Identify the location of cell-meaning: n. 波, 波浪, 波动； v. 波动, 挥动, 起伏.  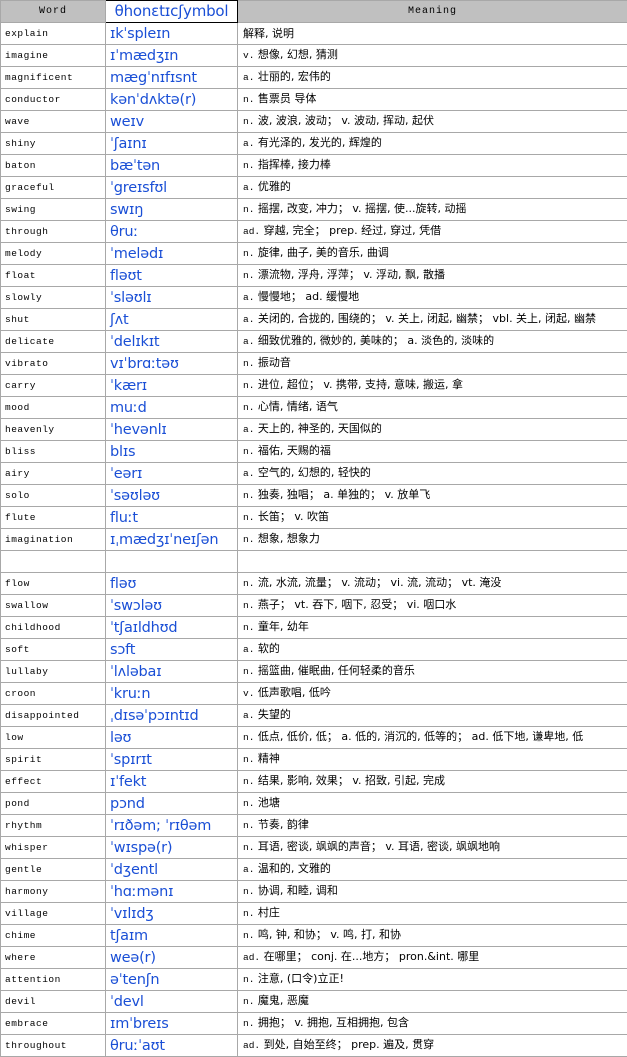
(432, 122).